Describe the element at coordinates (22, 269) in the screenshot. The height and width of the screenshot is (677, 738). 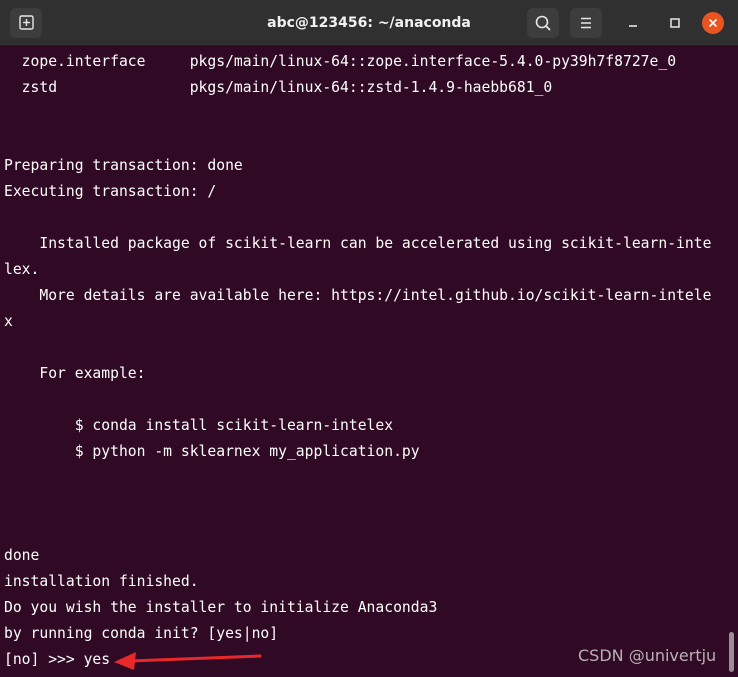
I see `terminal-line: lex.` at that location.